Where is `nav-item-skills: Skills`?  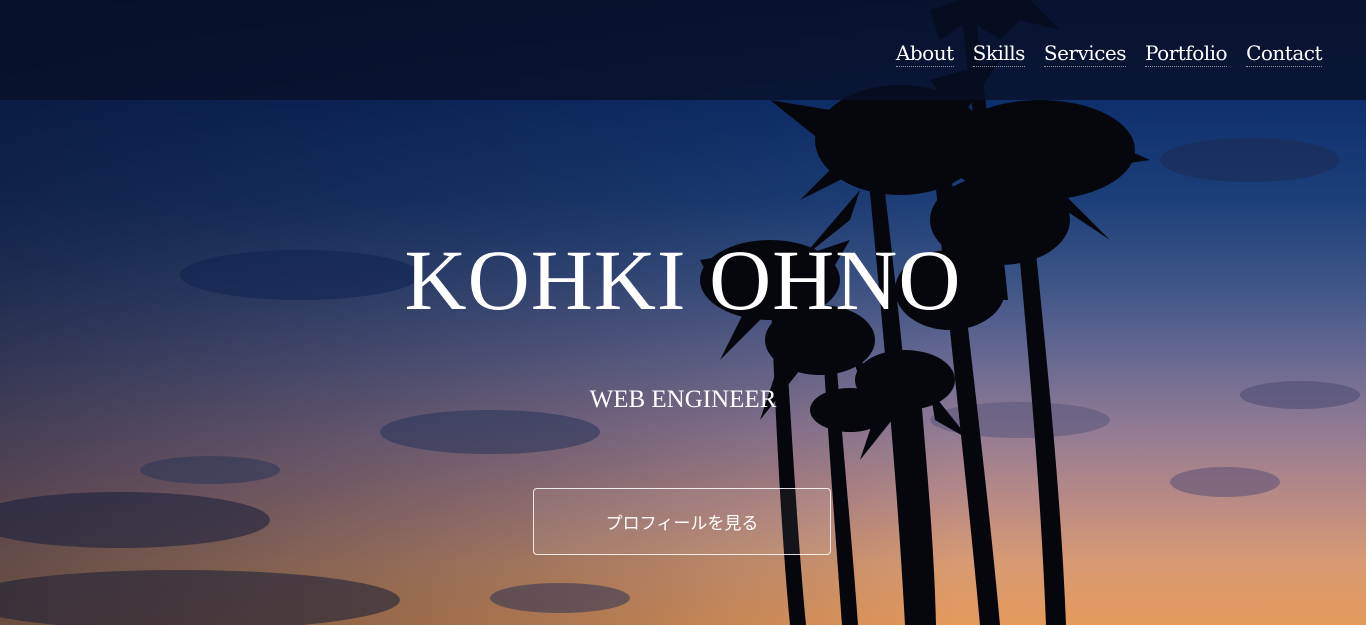 nav-item-skills: Skills is located at coordinates (998, 53).